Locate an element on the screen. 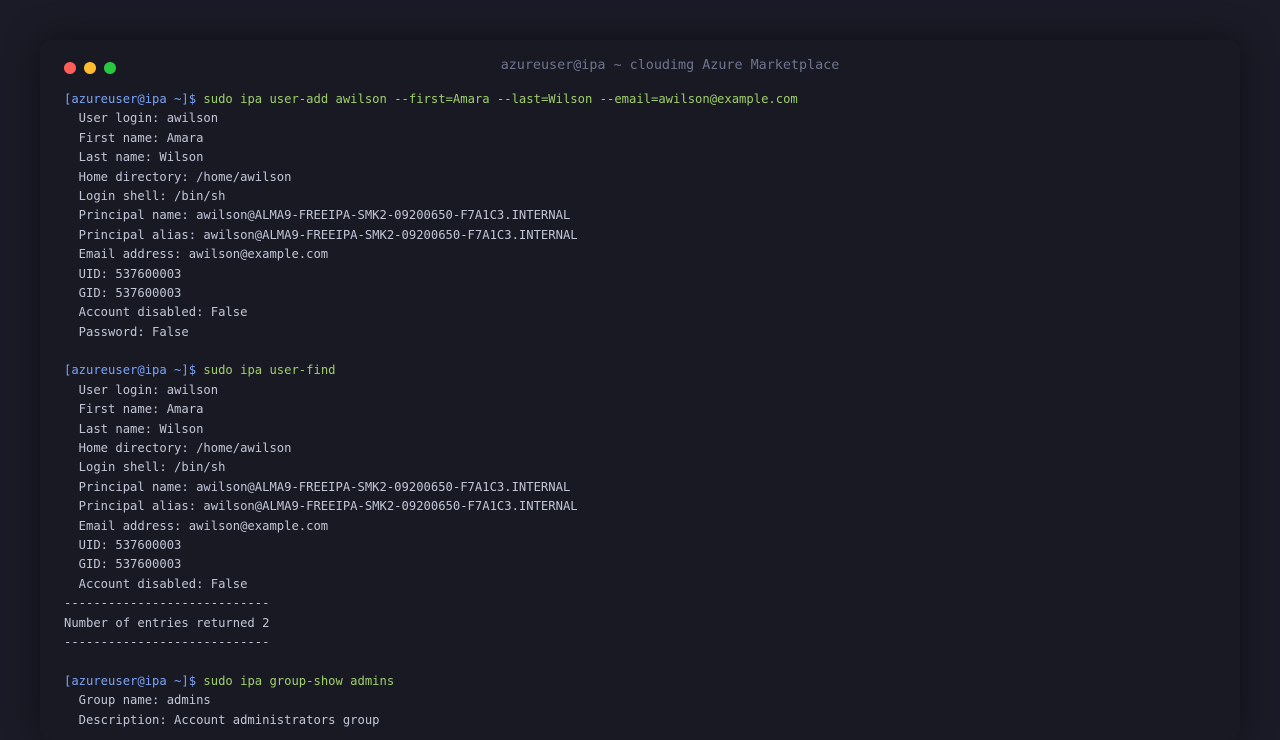 This screenshot has height=740, width=1280. command-line: [azureuser@ipa ~]$ sudo ipa user-find is located at coordinates (644, 370).